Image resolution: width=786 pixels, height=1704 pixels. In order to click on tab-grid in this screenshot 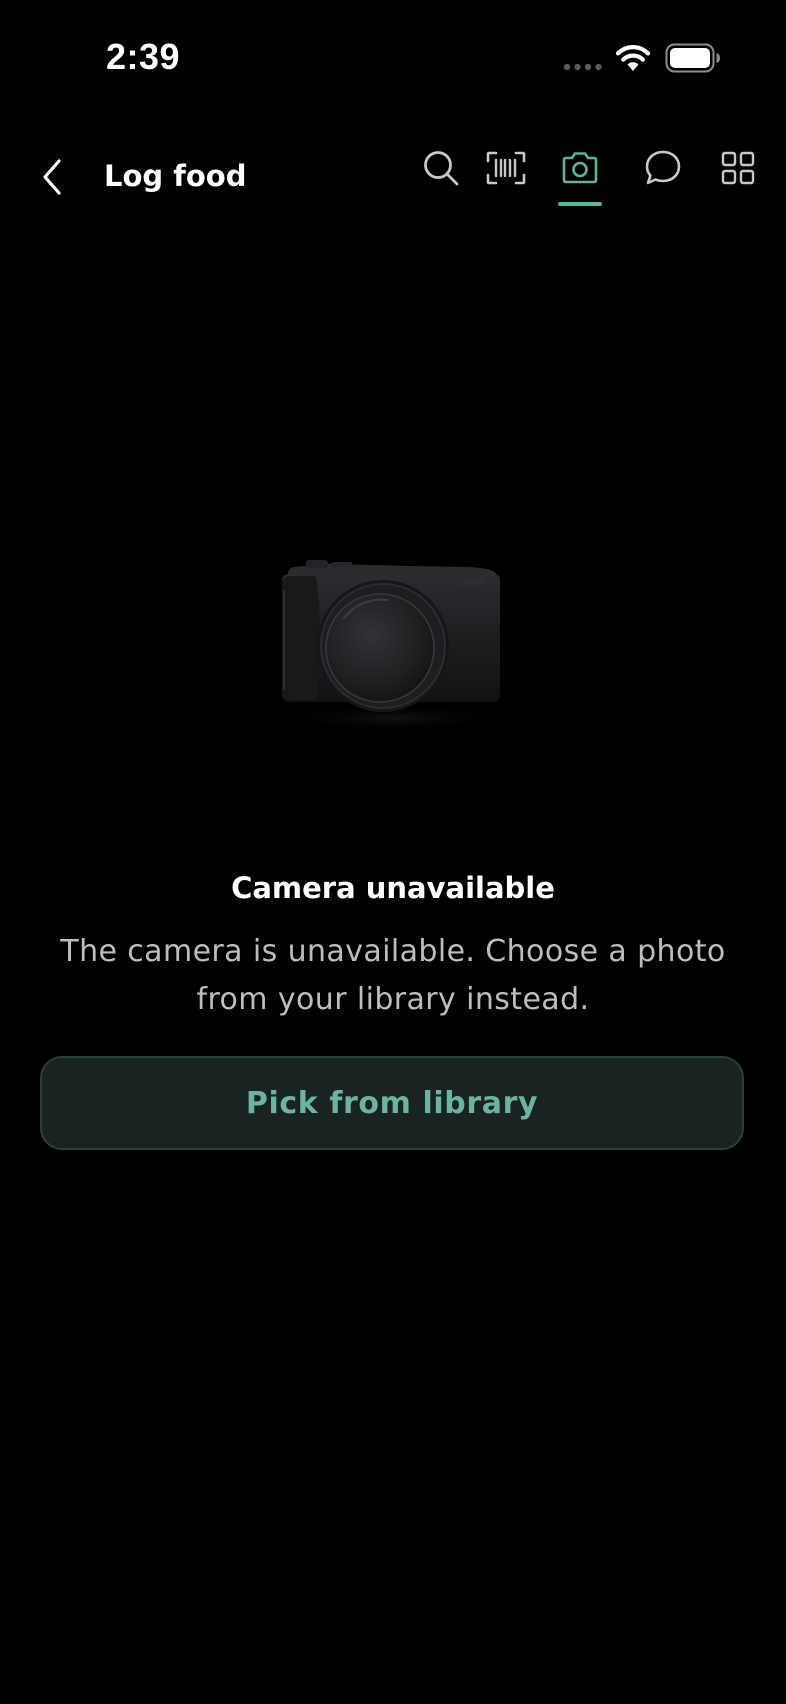, I will do `click(738, 168)`.